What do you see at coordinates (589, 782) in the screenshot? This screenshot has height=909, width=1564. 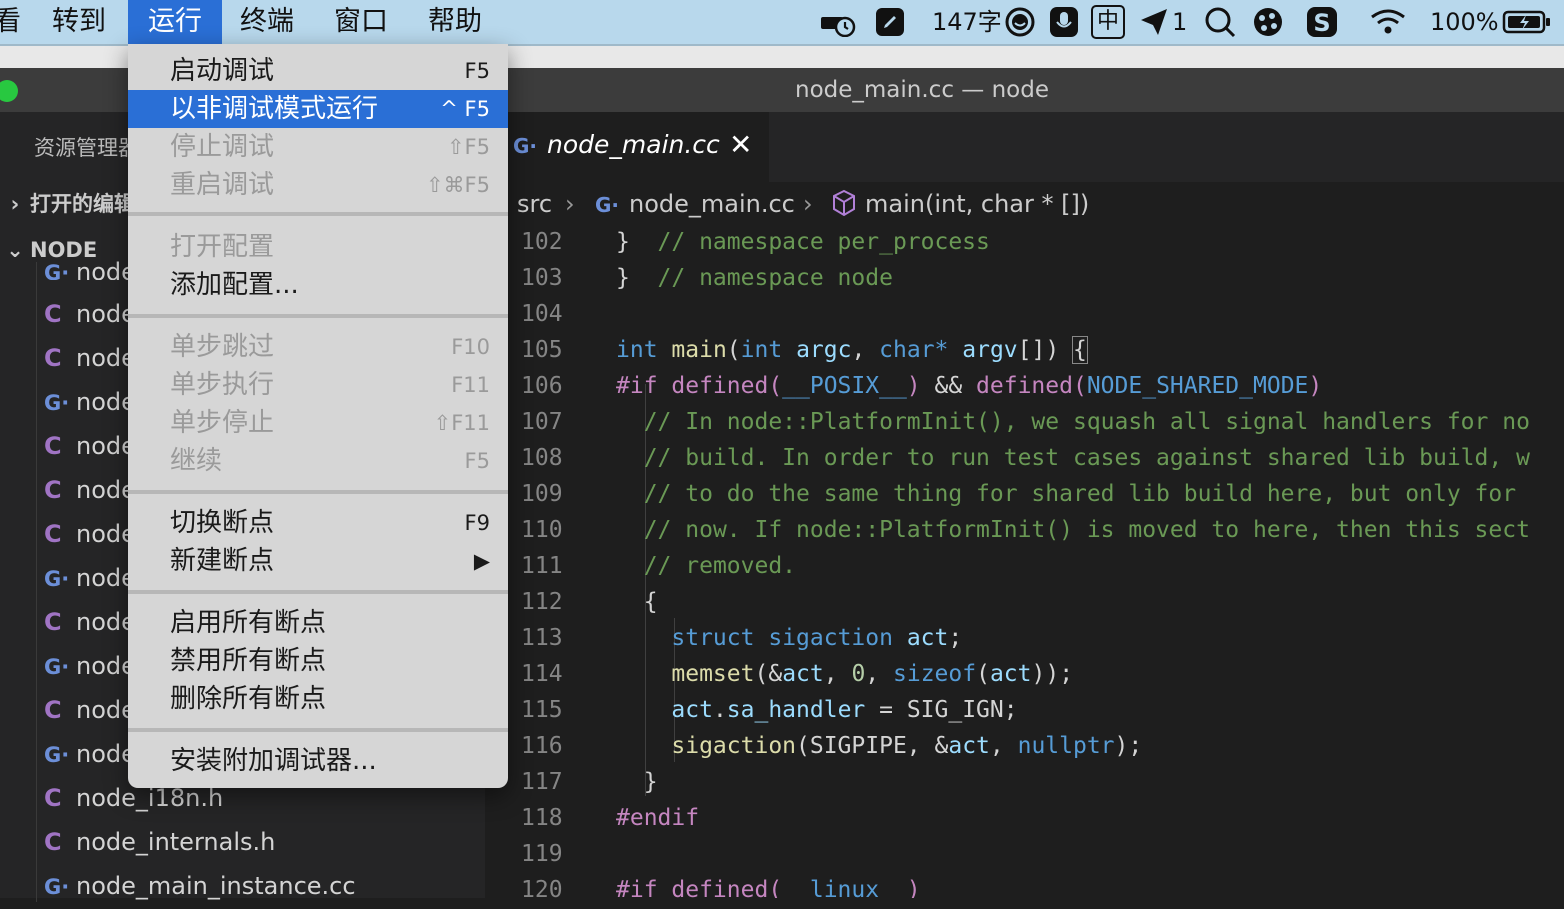 I see `code-line: 117 }` at bounding box center [589, 782].